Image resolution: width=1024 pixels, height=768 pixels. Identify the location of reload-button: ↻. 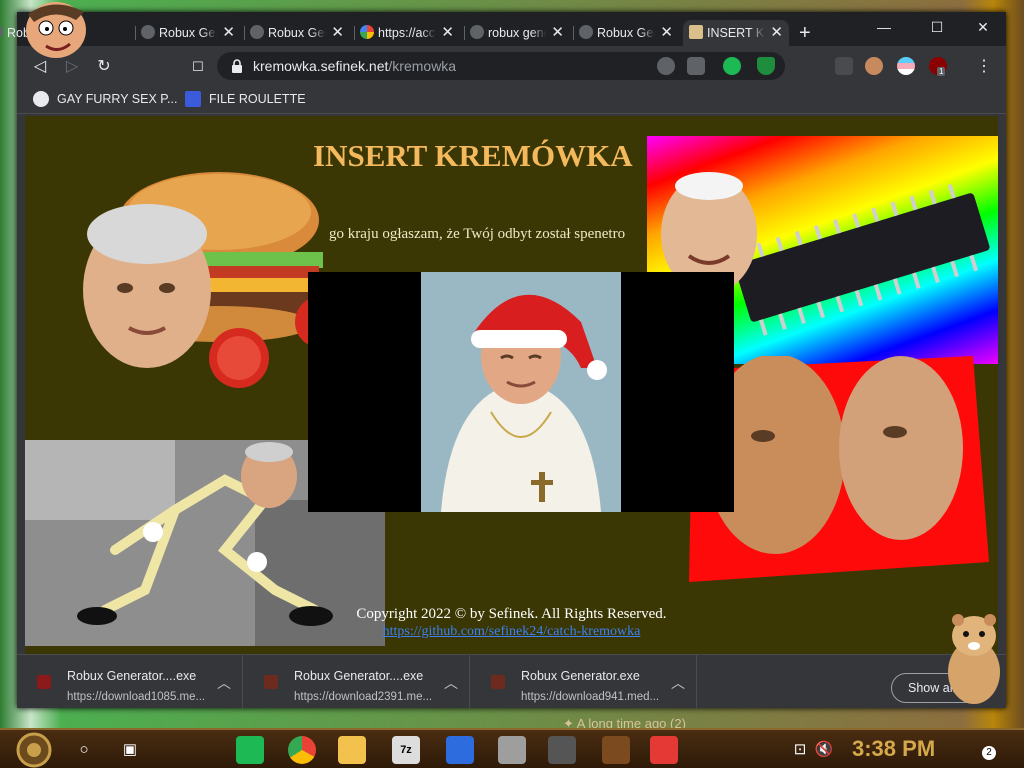
(104, 67).